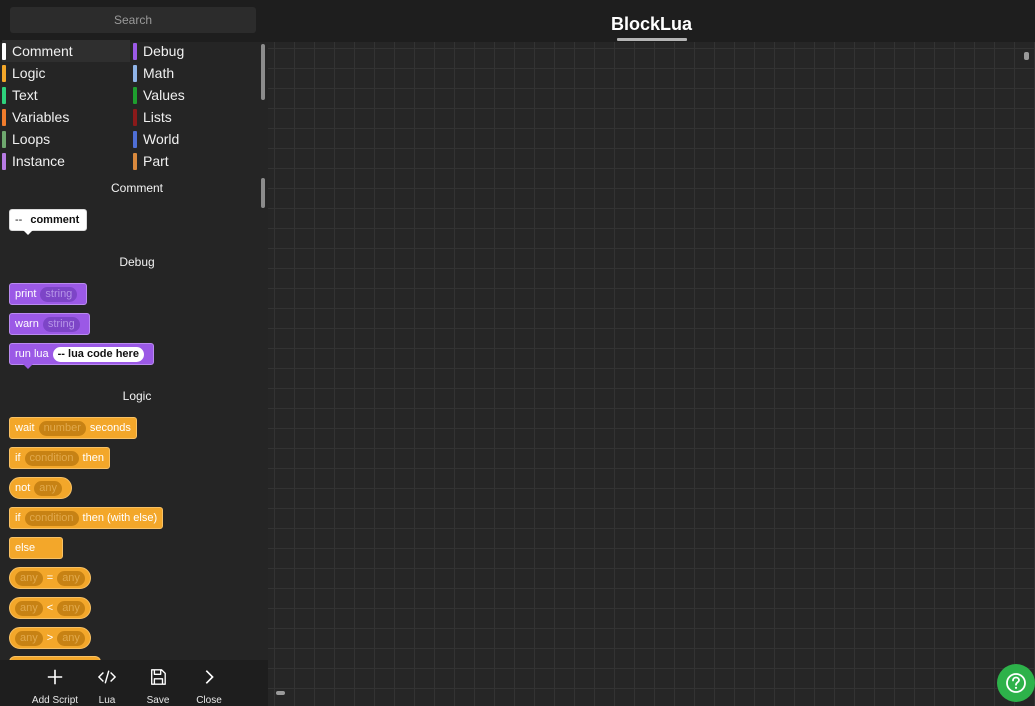  I want to click on number-slot: number, so click(62, 428).